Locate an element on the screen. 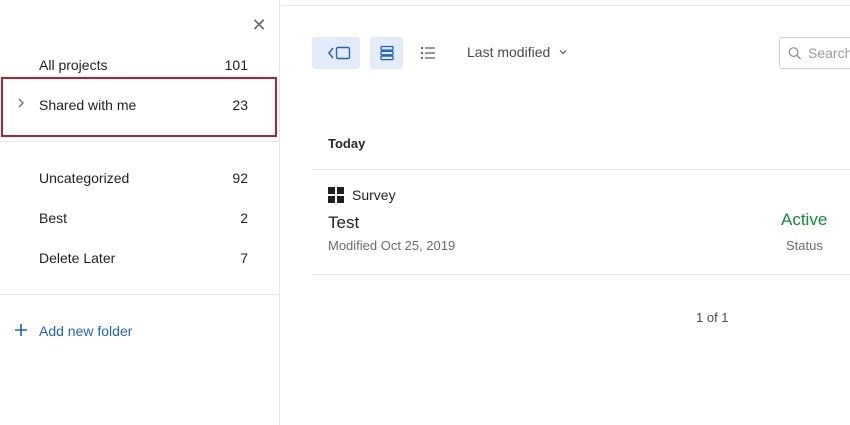  folder-label: Best is located at coordinates (53, 218).